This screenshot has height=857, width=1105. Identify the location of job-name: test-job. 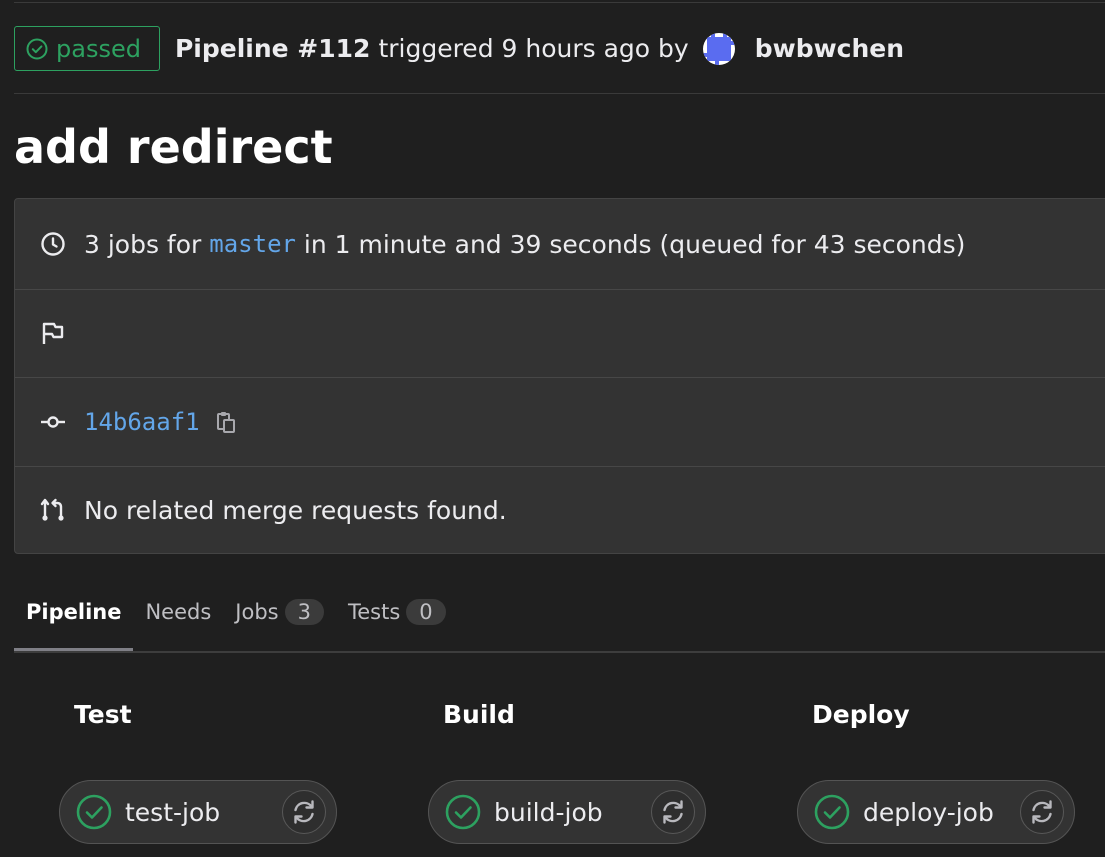
(173, 812).